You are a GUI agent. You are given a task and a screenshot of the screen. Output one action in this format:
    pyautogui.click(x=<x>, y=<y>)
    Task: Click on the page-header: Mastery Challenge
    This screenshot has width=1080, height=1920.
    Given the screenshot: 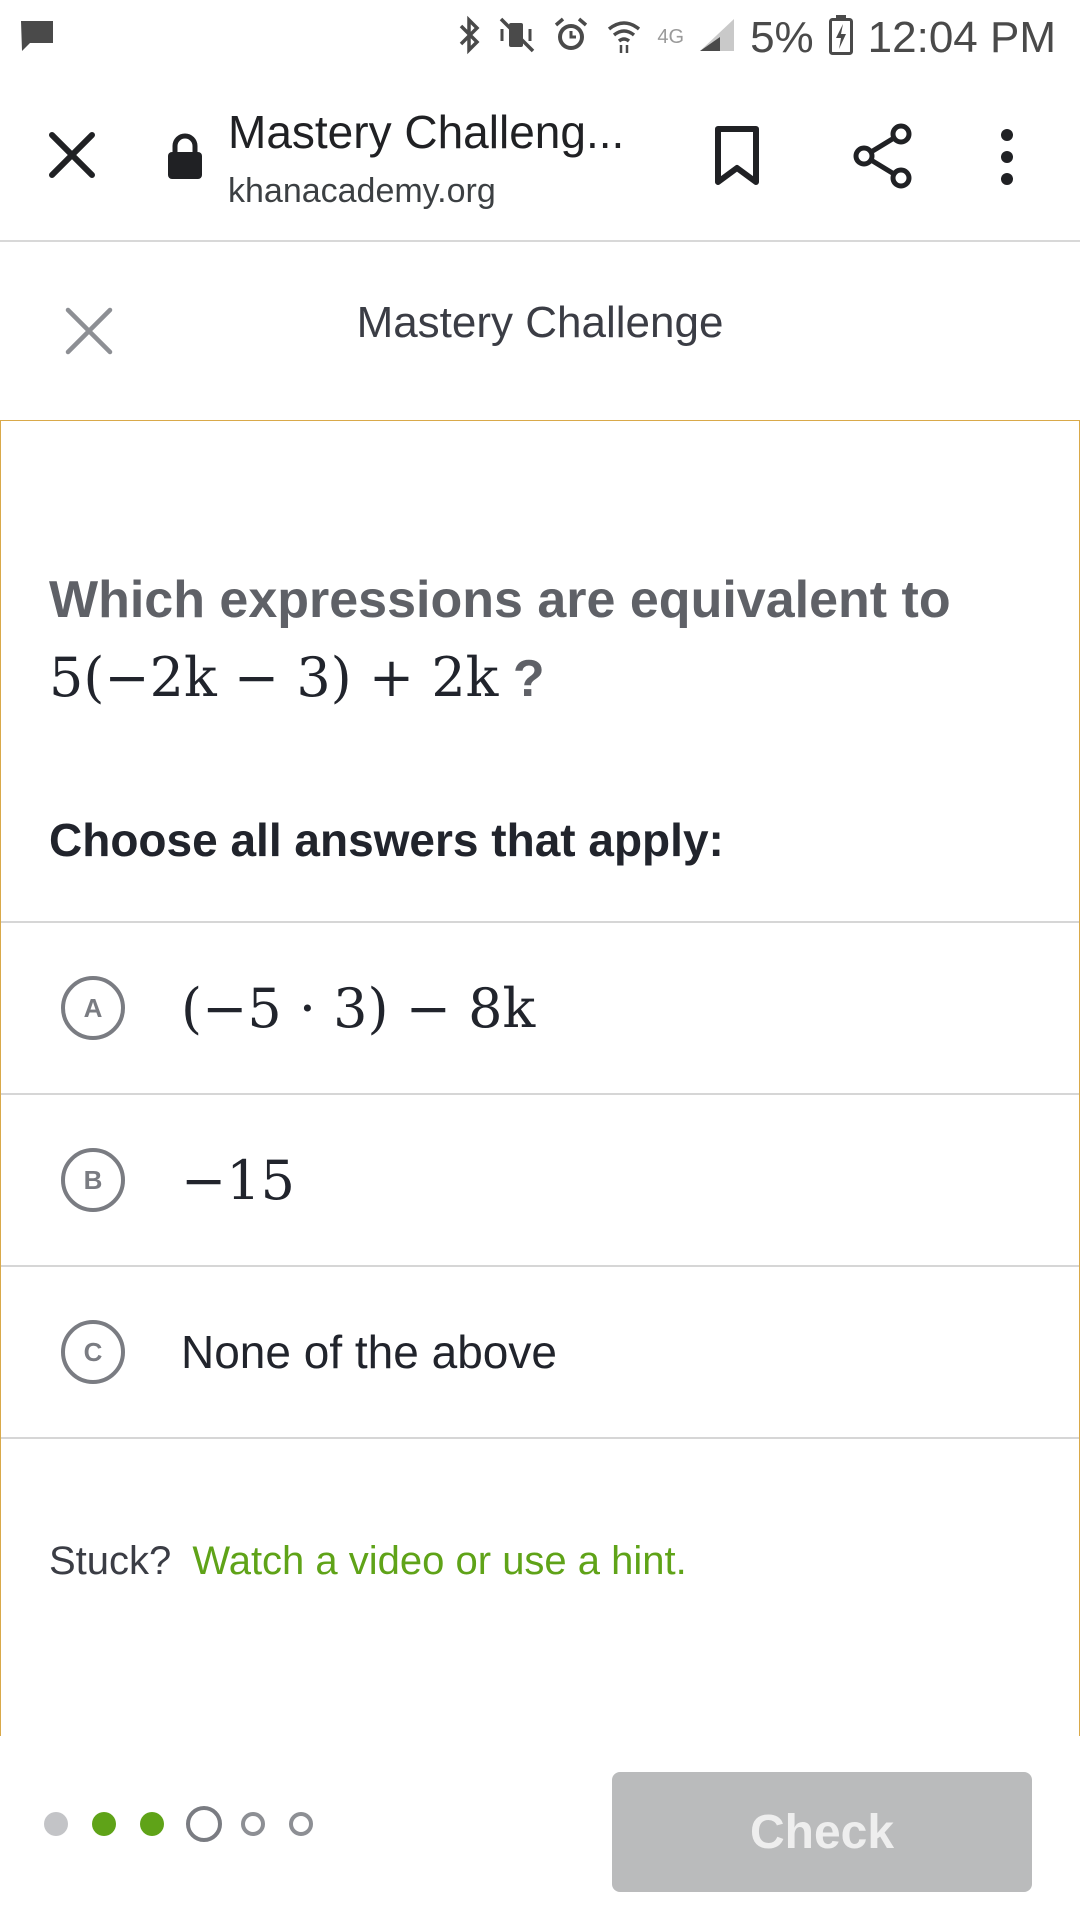 What is the action you would take?
    pyautogui.click(x=540, y=331)
    